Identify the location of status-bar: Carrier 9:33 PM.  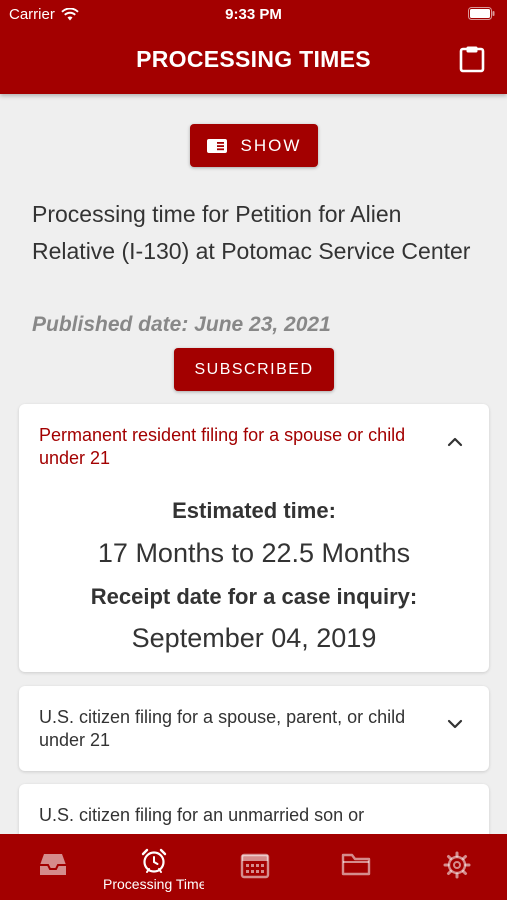
(253, 14).